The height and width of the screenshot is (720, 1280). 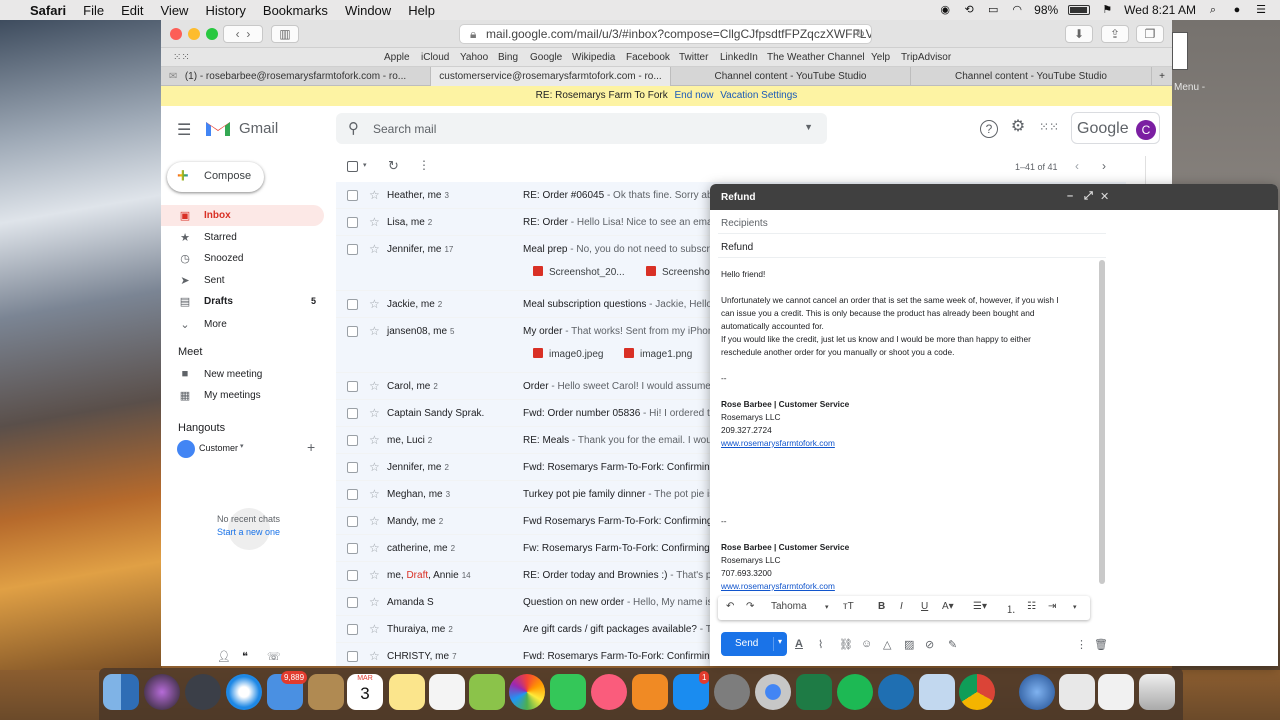 I want to click on trash-icon, so click(x=1157, y=692).